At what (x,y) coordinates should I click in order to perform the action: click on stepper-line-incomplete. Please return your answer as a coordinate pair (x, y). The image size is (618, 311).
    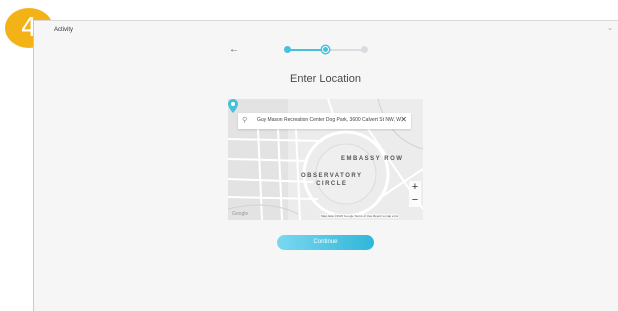
    Looking at the image, I should click on (345, 50).